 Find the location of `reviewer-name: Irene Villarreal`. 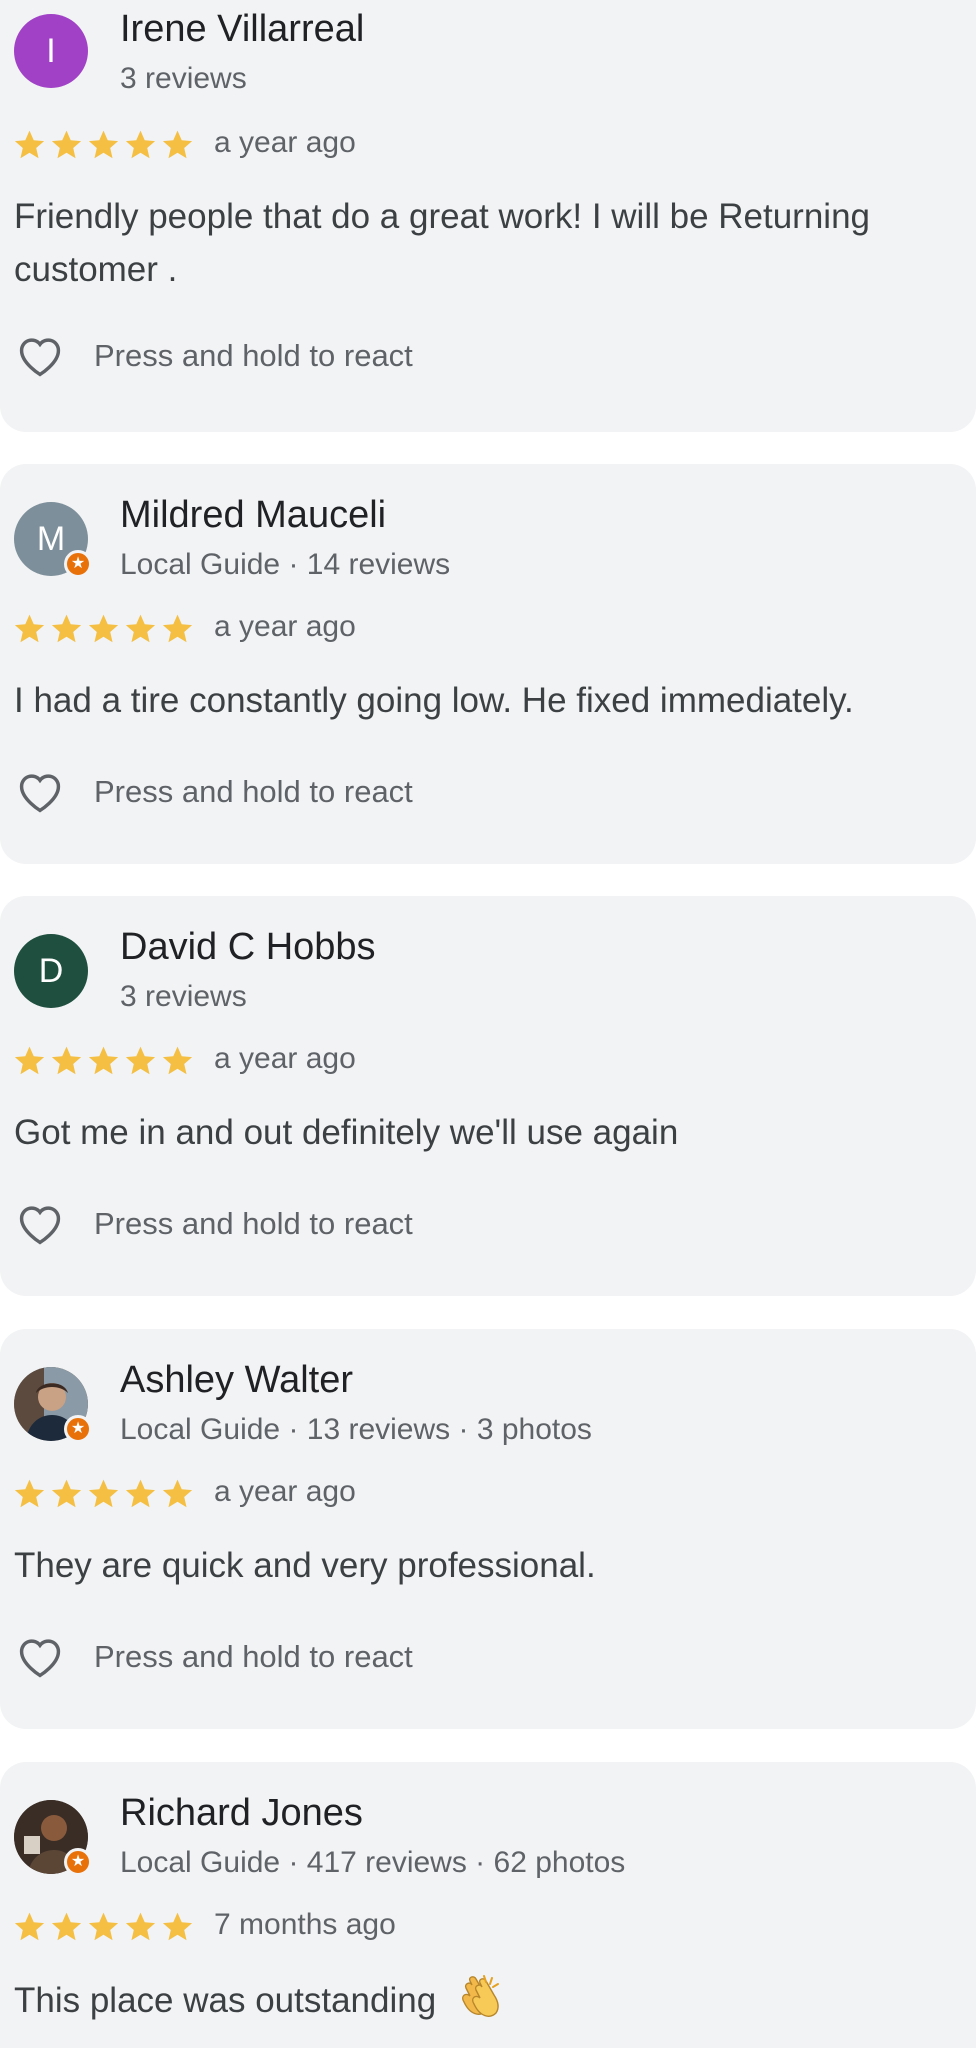

reviewer-name: Irene Villarreal is located at coordinates (242, 29).